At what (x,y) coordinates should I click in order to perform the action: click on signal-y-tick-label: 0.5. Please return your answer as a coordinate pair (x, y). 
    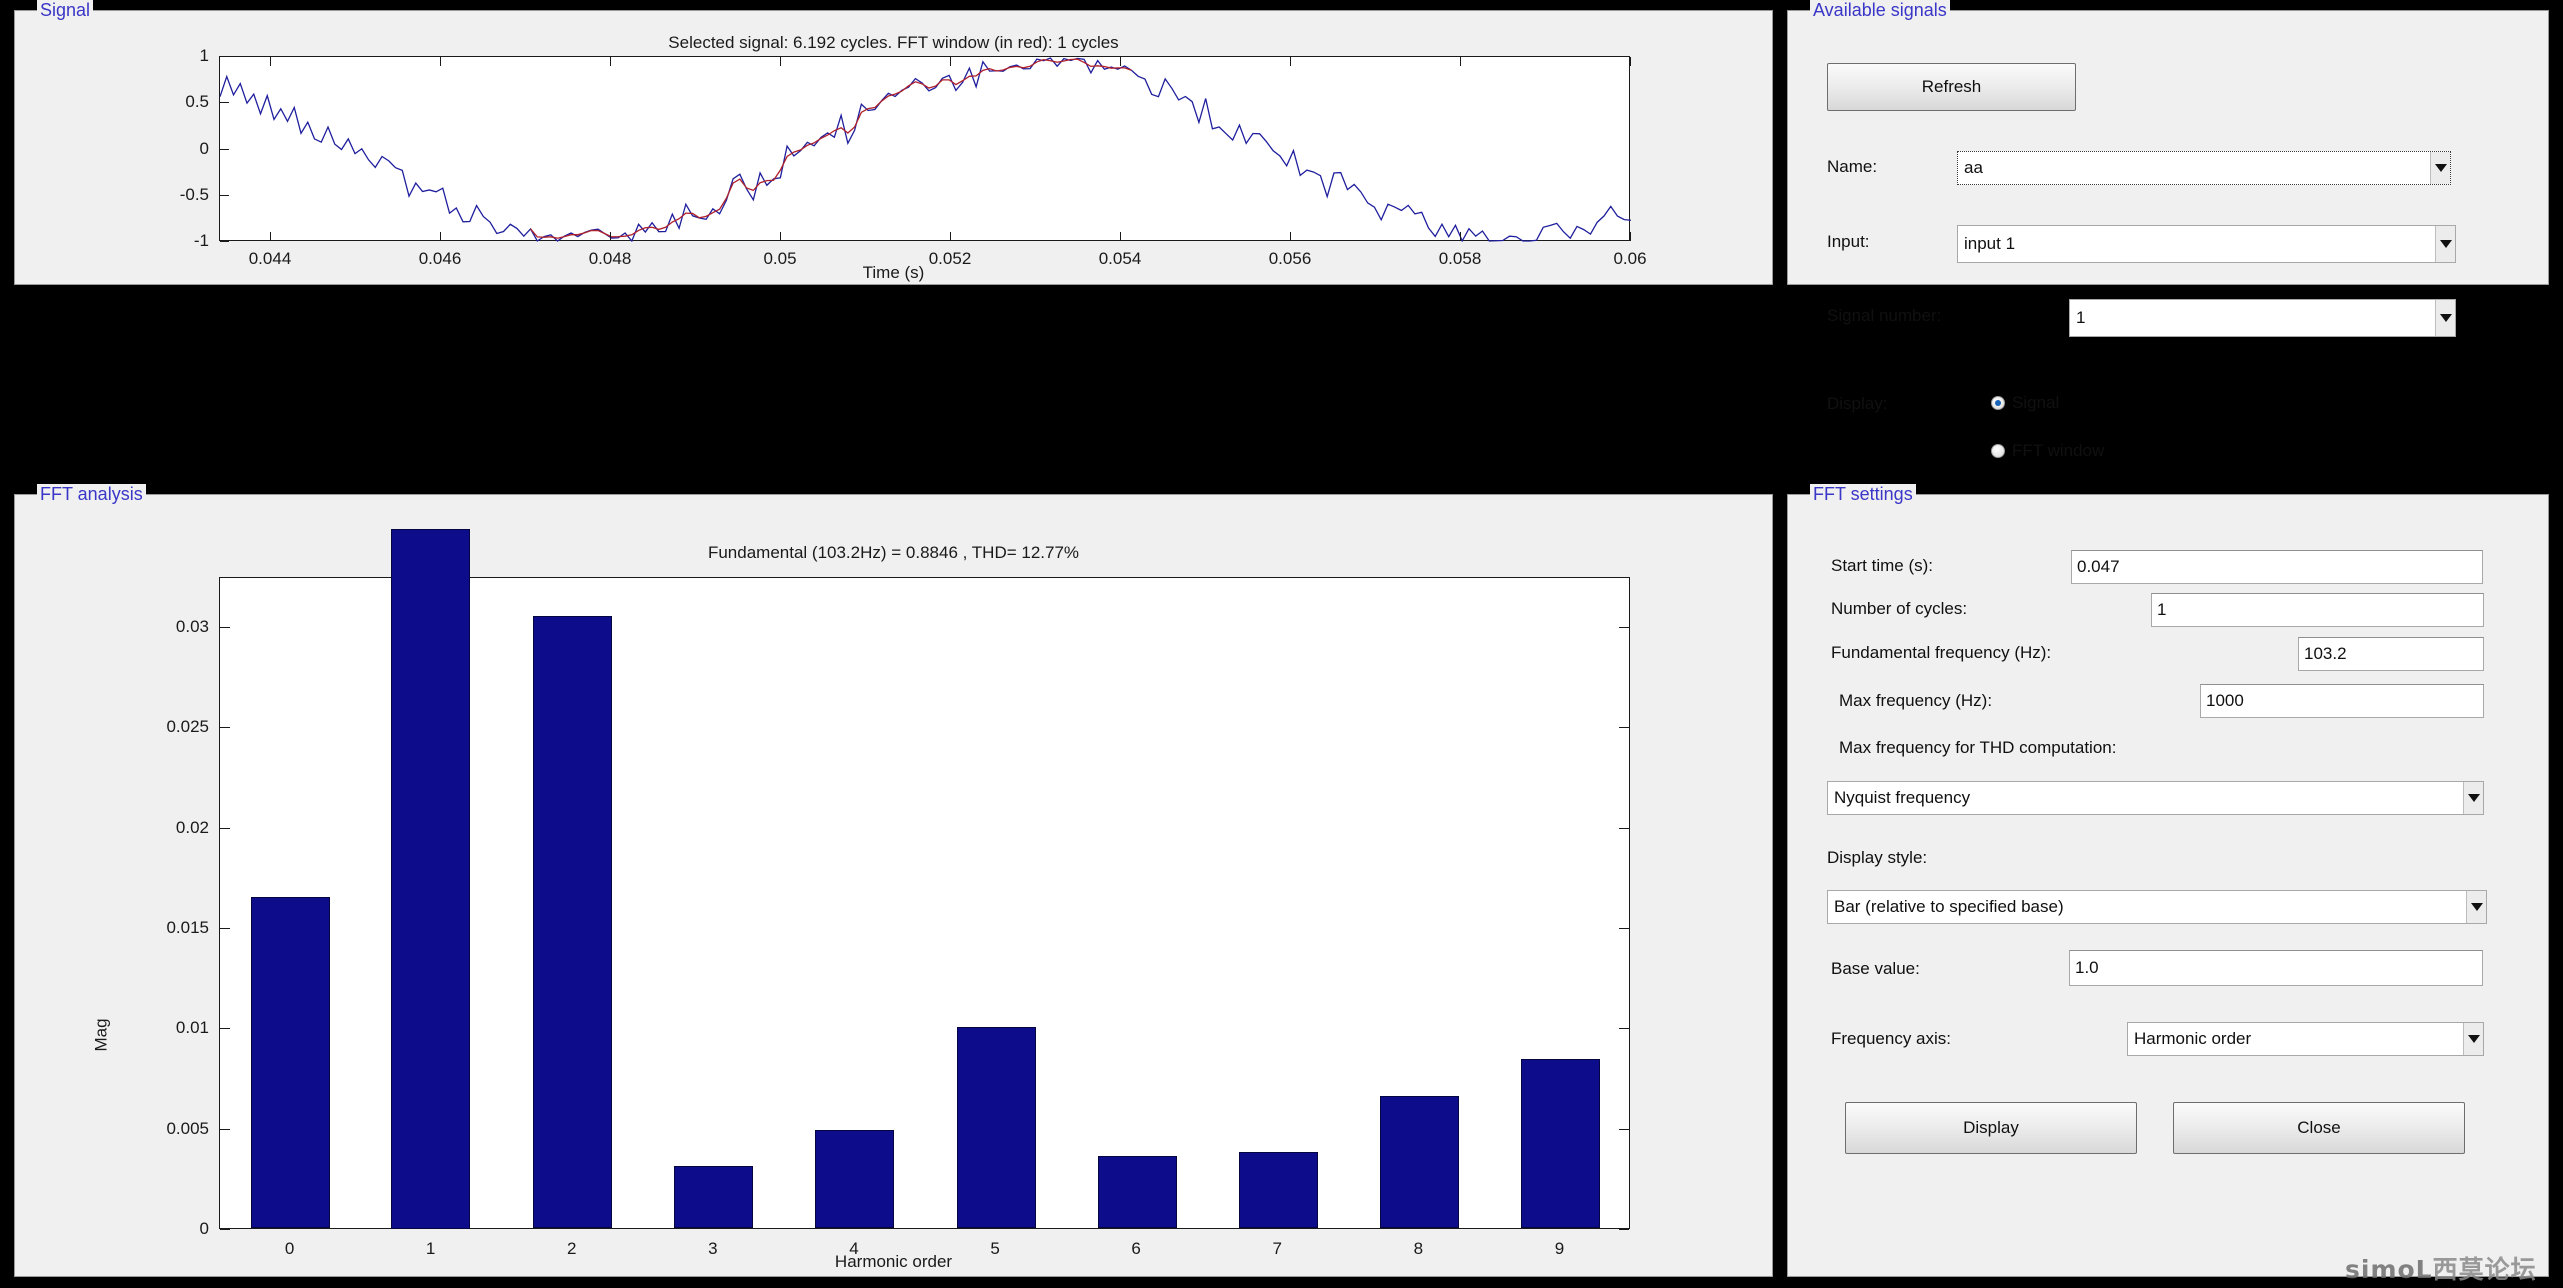
    Looking at the image, I should click on (197, 102).